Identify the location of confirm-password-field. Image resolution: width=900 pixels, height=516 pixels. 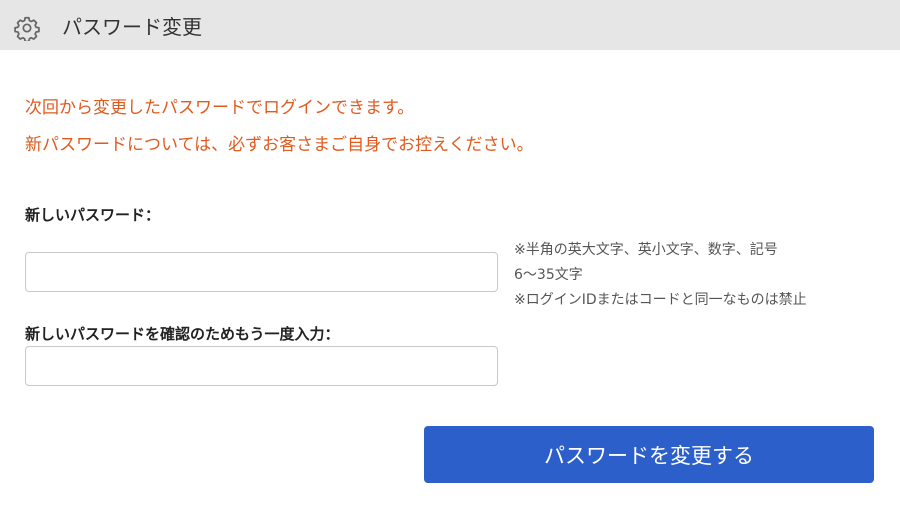
(261, 366).